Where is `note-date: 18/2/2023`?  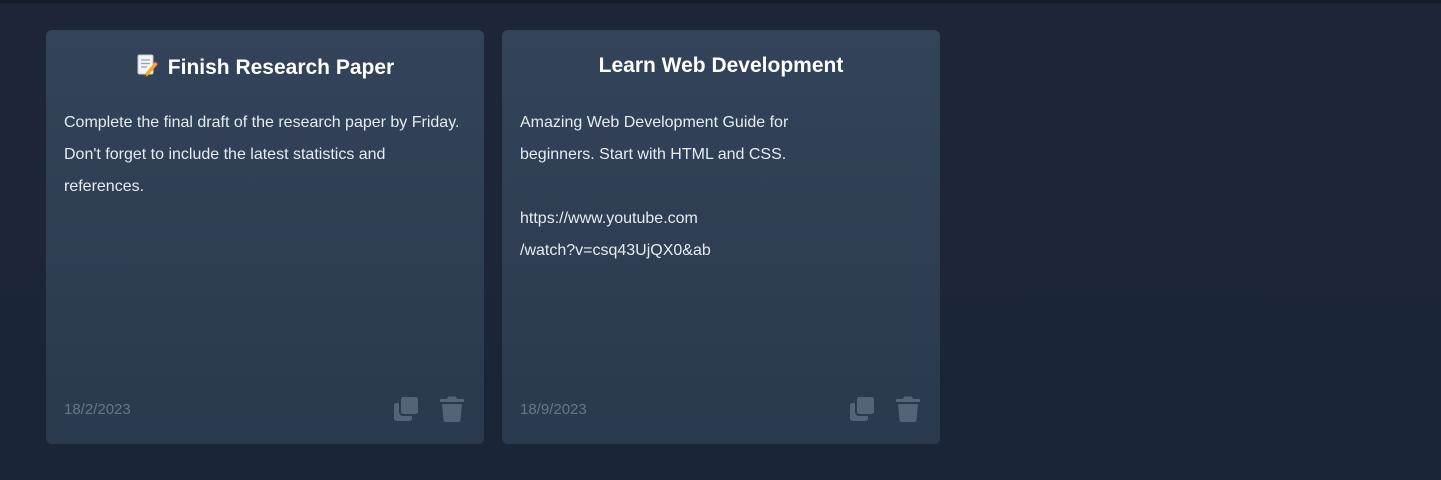 note-date: 18/2/2023 is located at coordinates (97, 409).